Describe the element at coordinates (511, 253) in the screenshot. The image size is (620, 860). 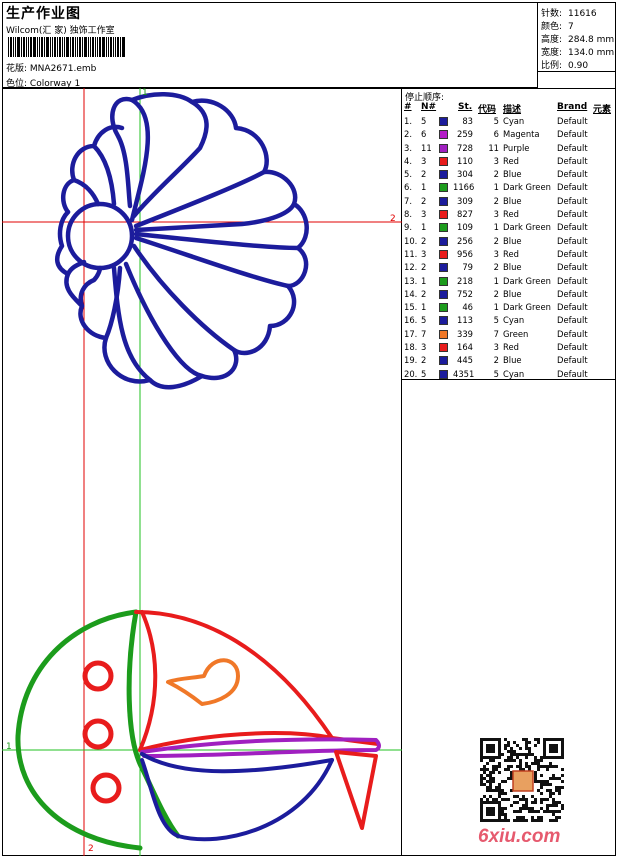
I see `row-description: Red` at that location.